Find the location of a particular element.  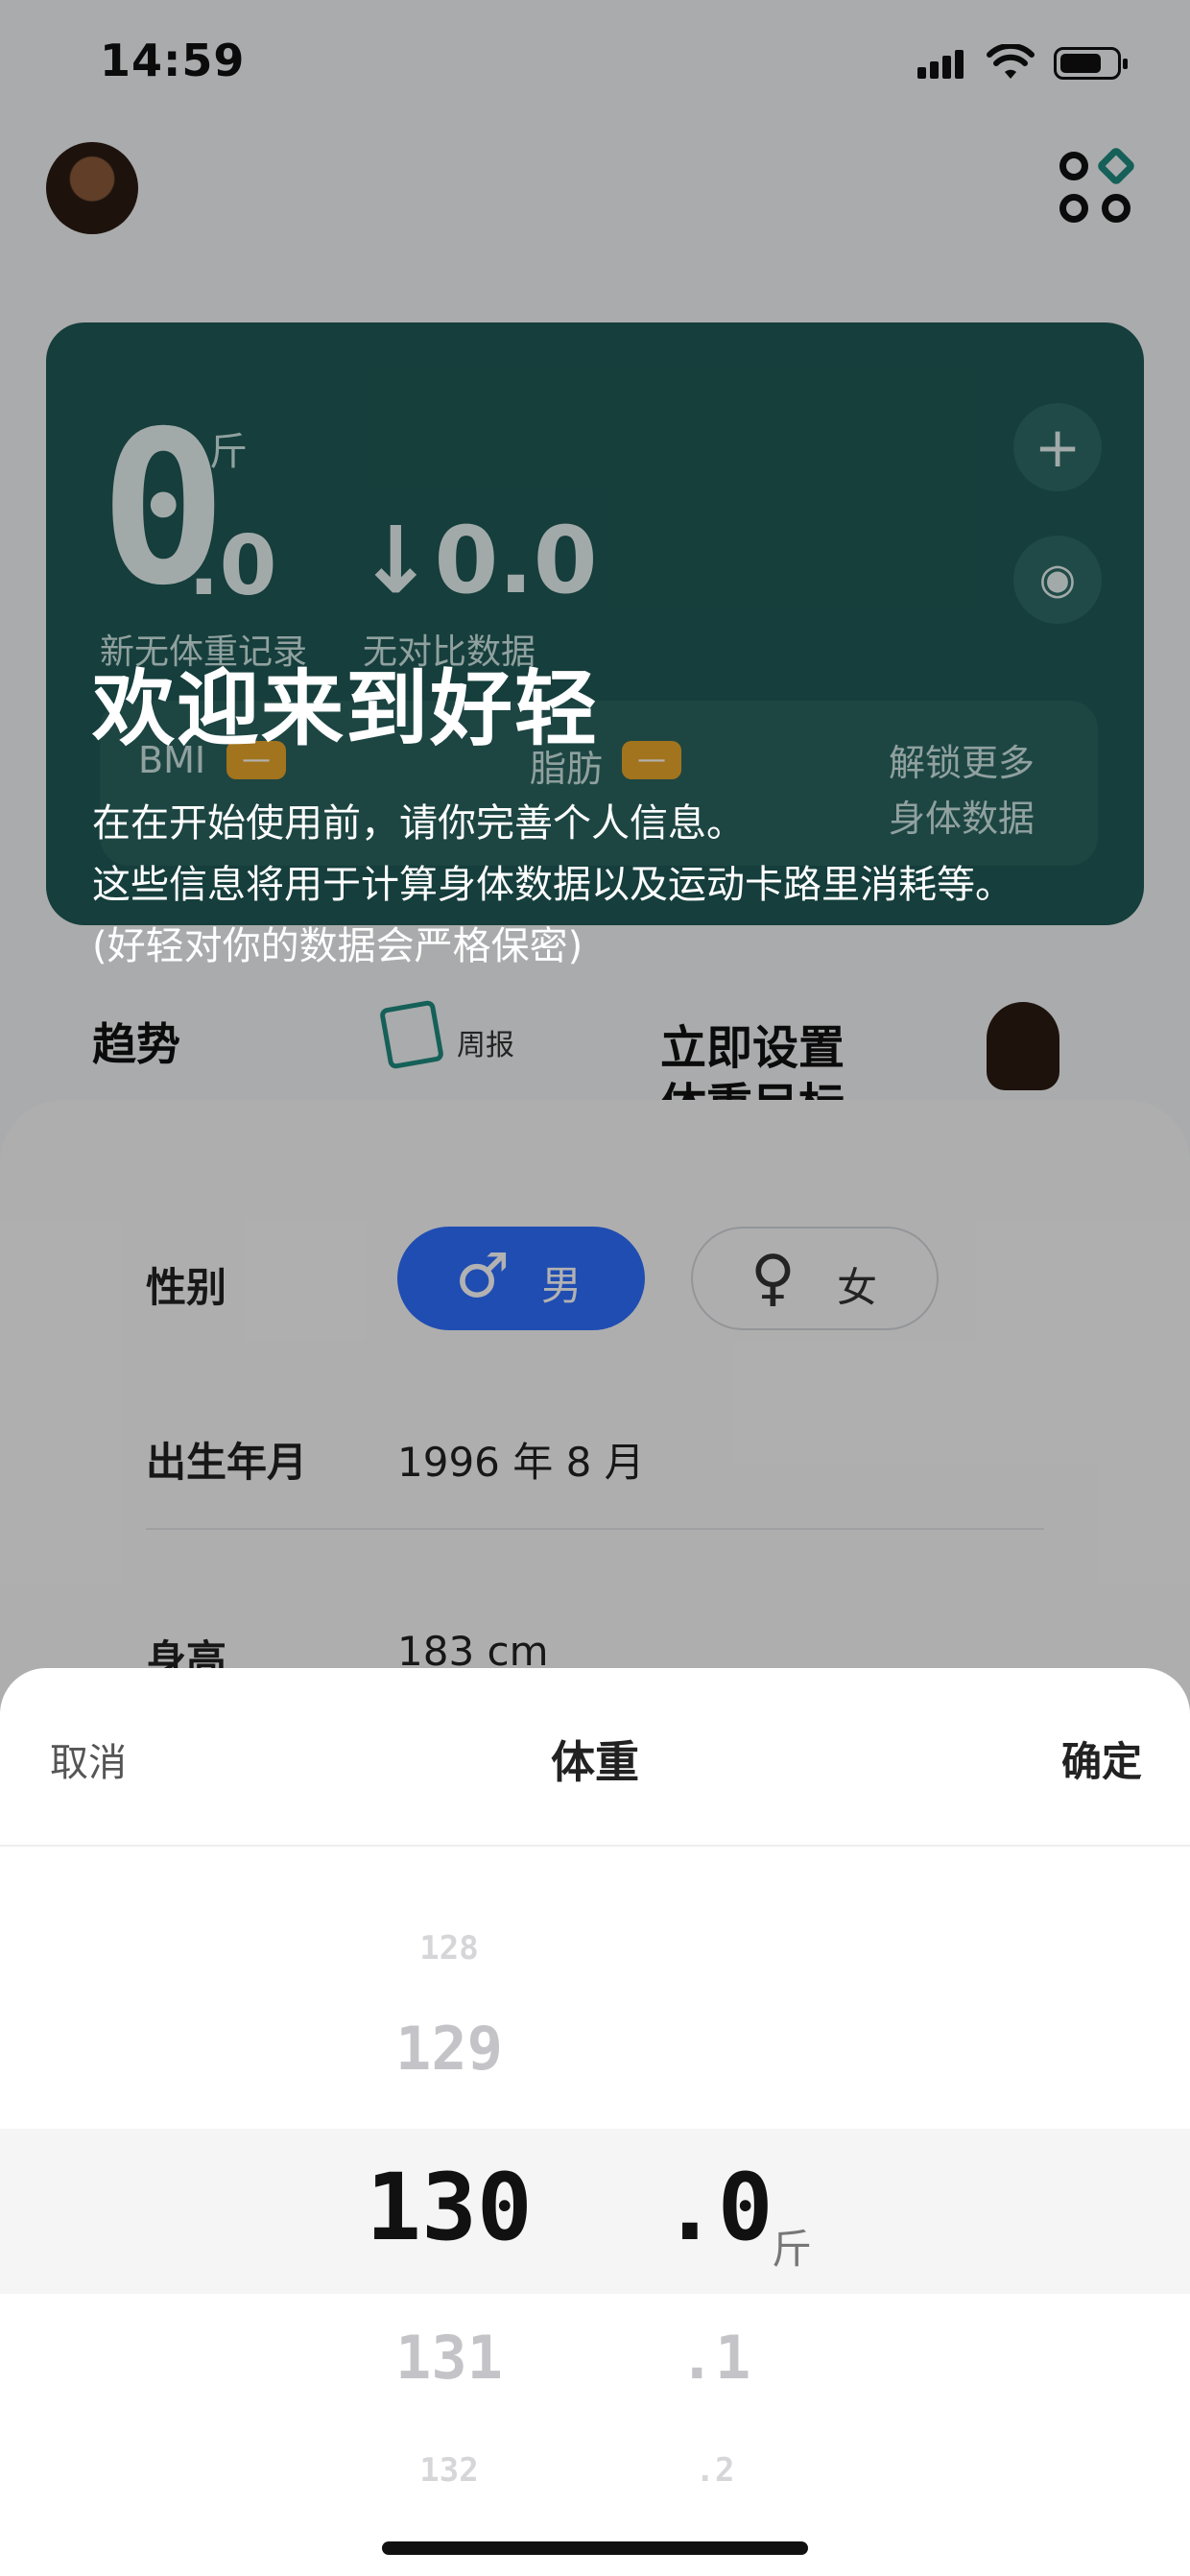

picker-unit: 斤 is located at coordinates (793, 2249).